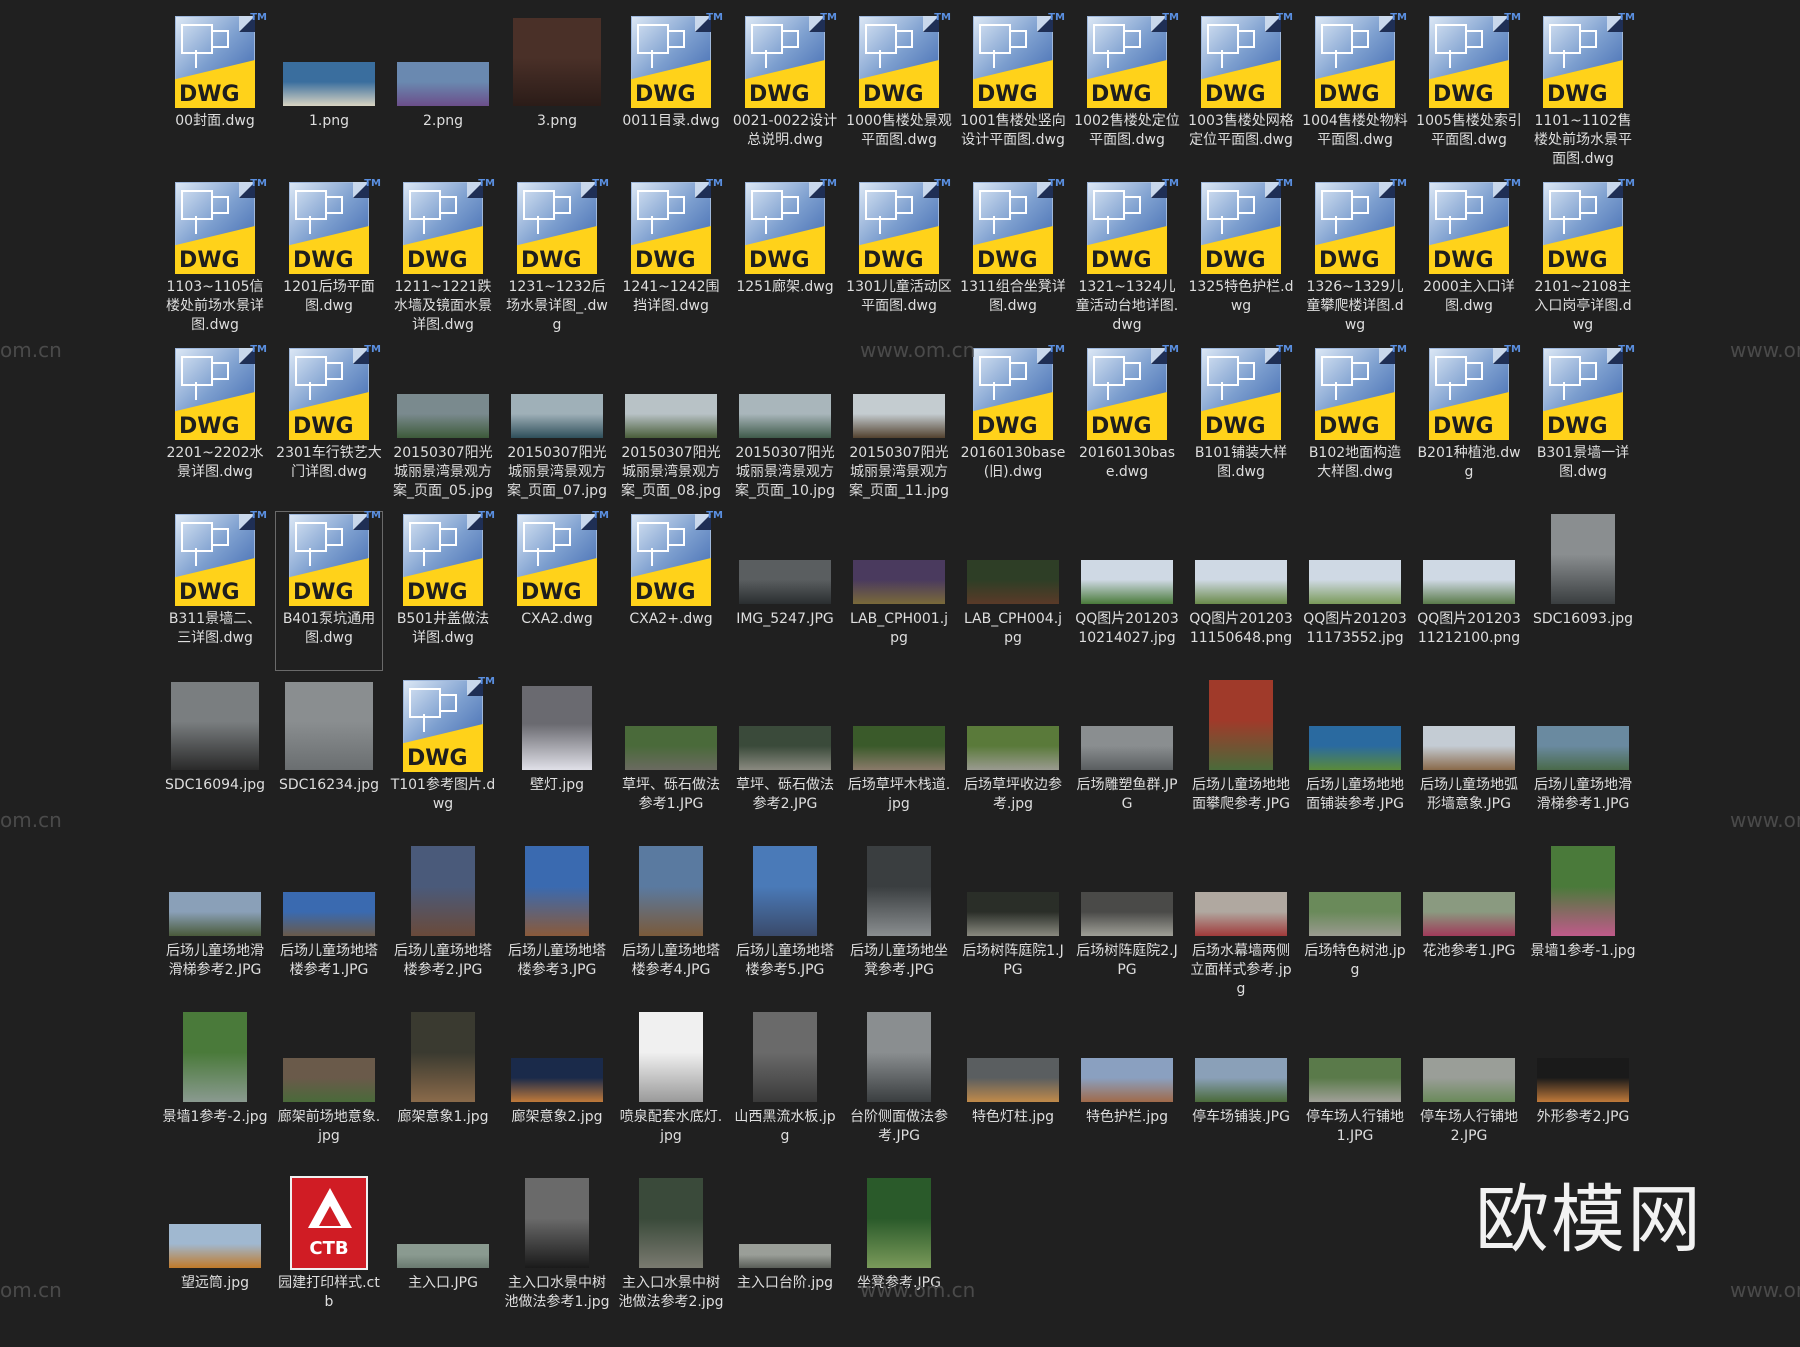 This screenshot has height=1347, width=1800. Describe the element at coordinates (785, 1089) in the screenshot. I see `file-item: 山西黑流水板.jpg` at that location.